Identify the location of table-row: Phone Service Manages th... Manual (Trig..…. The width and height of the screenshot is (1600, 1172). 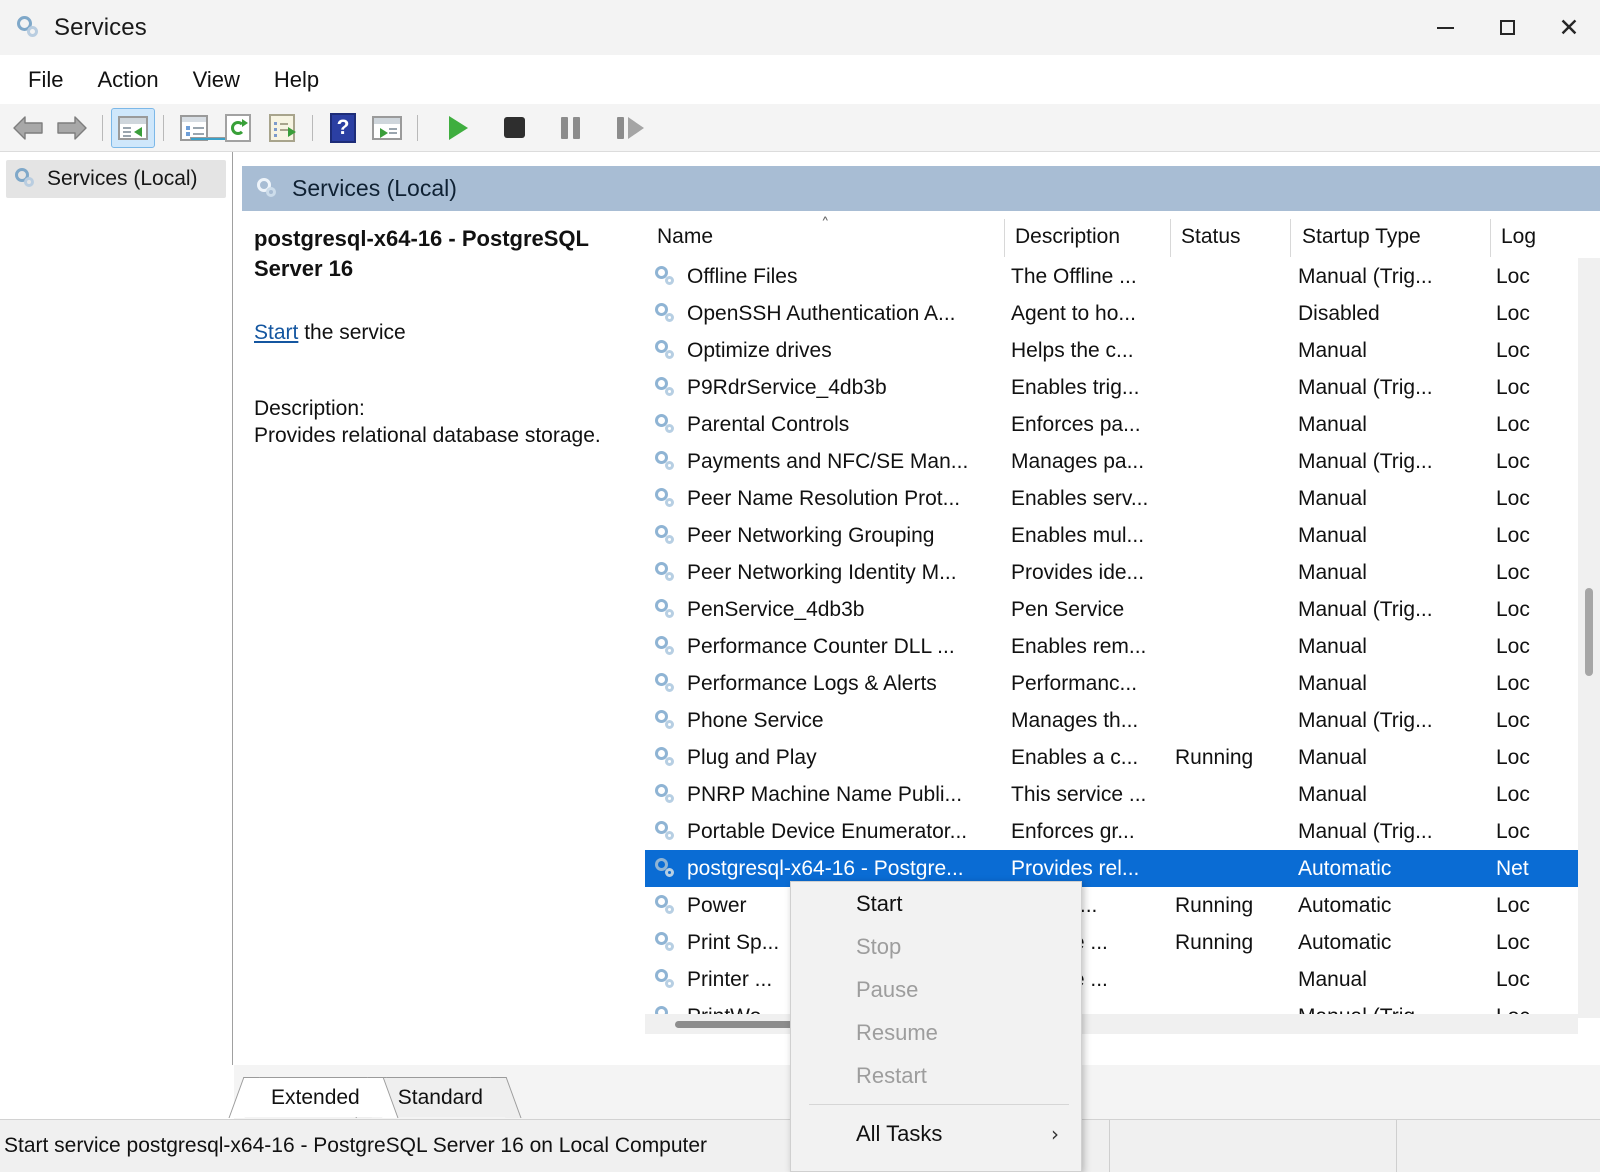
(1122, 720).